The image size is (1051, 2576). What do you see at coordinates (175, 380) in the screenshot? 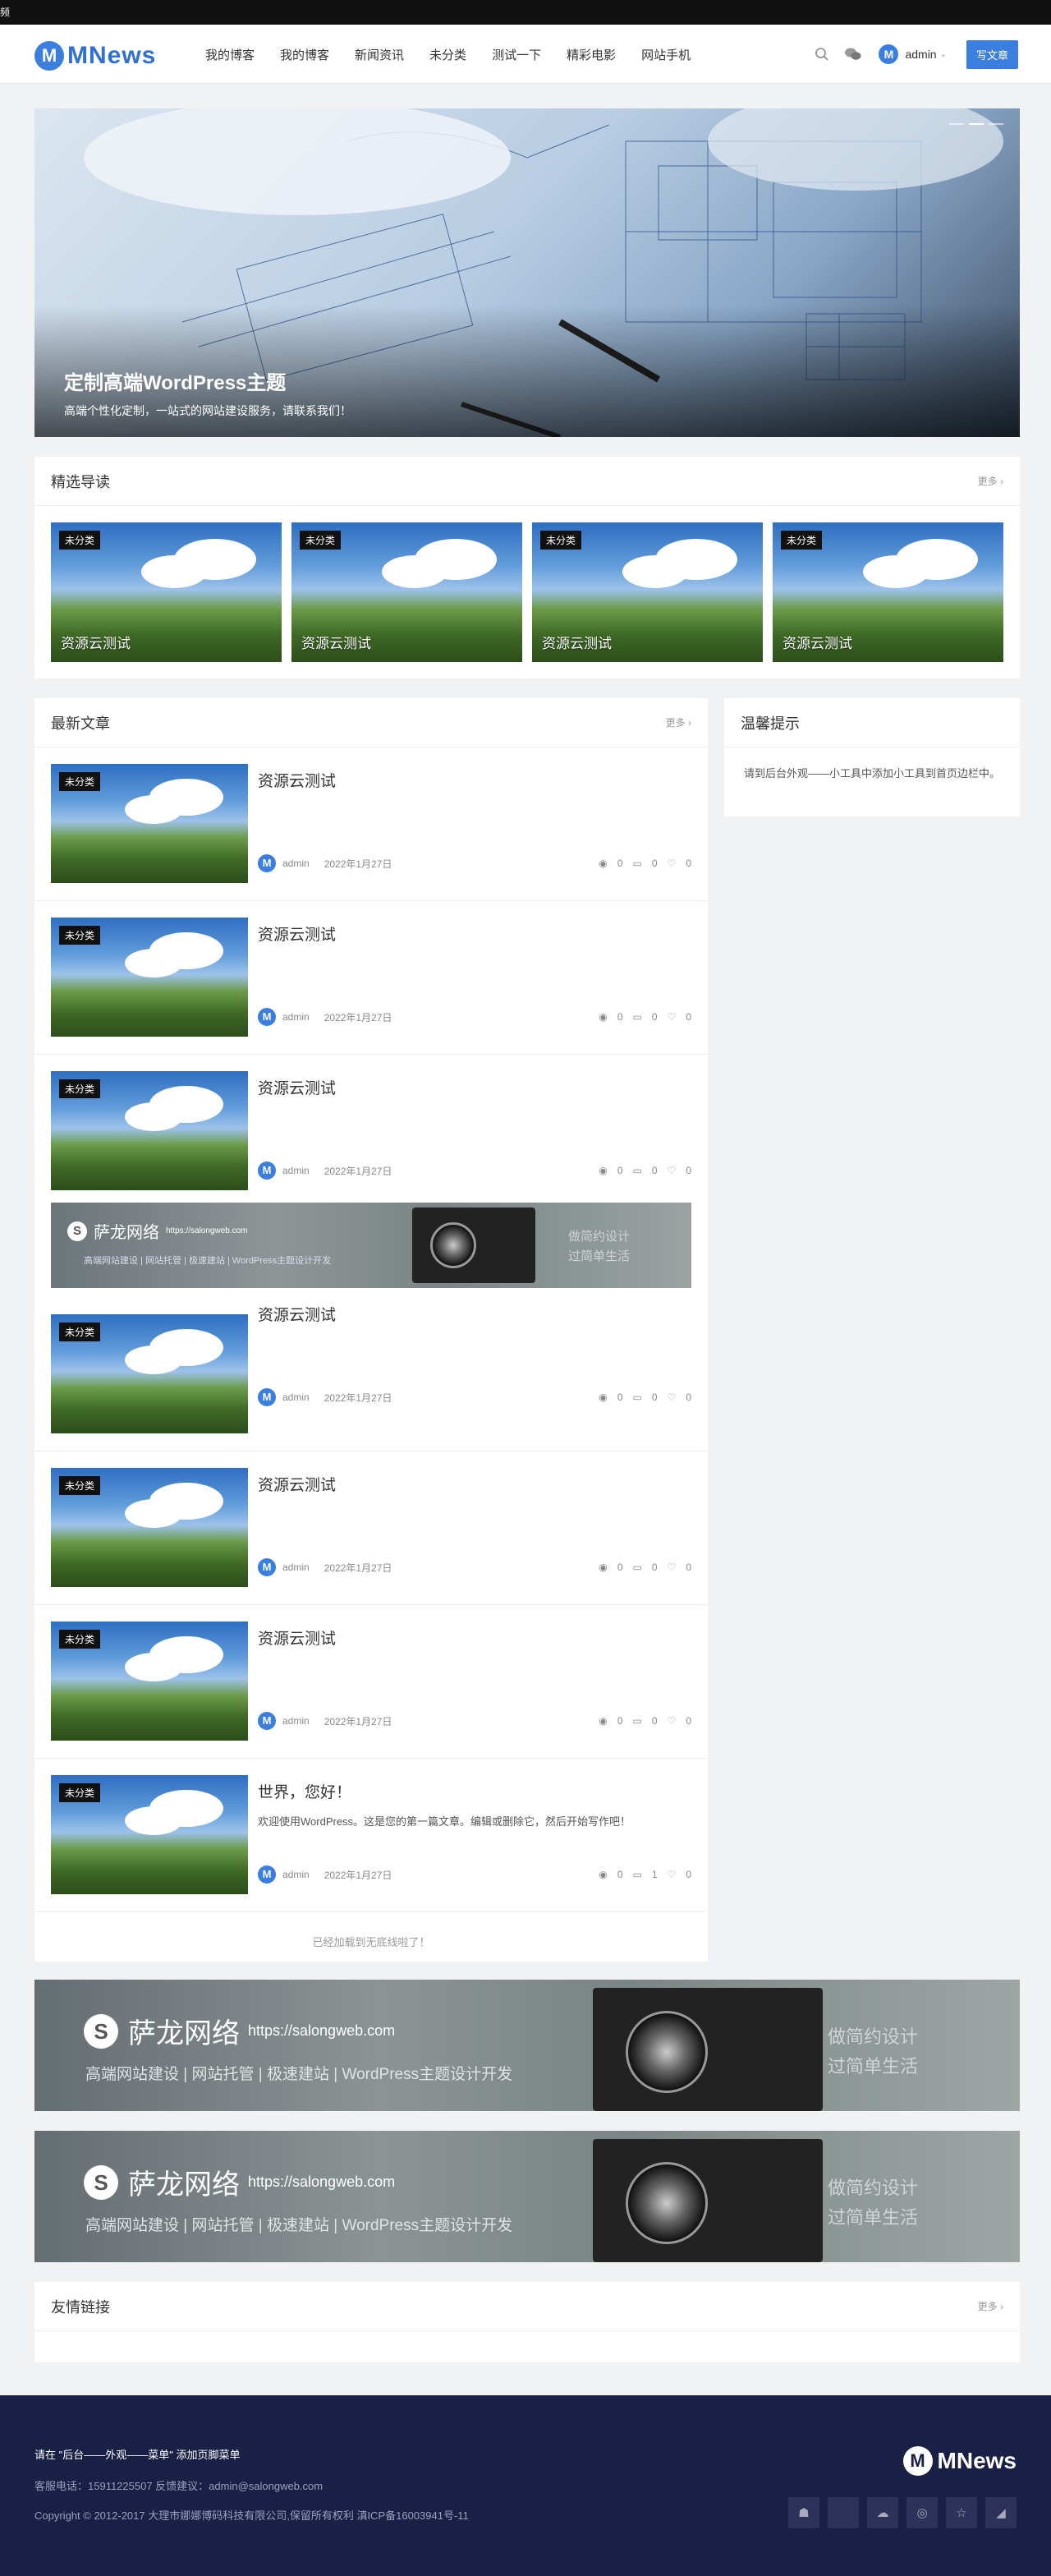
I see `hero-title: 定制高端WordPress主题` at bounding box center [175, 380].